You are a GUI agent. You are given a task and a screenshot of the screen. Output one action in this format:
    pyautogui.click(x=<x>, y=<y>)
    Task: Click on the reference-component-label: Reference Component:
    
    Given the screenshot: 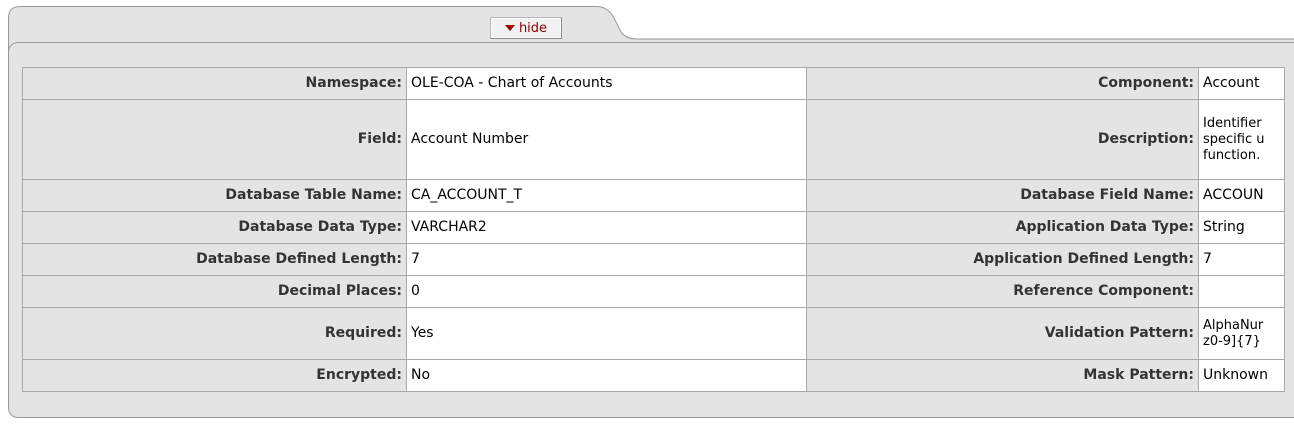 What is the action you would take?
    pyautogui.click(x=1002, y=291)
    